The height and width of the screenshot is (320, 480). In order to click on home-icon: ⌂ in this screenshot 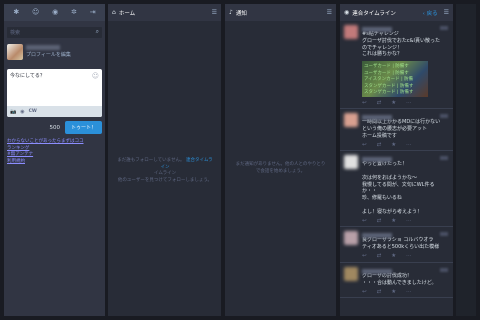, I will do `click(114, 12)`.